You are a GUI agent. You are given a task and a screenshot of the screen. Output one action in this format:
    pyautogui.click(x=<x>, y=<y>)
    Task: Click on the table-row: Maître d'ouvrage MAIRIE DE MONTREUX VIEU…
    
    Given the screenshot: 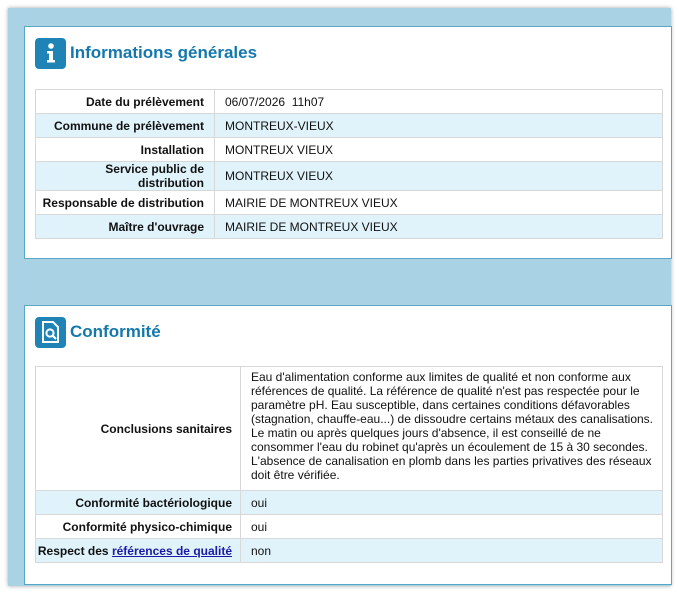 What is the action you would take?
    pyautogui.click(x=349, y=226)
    